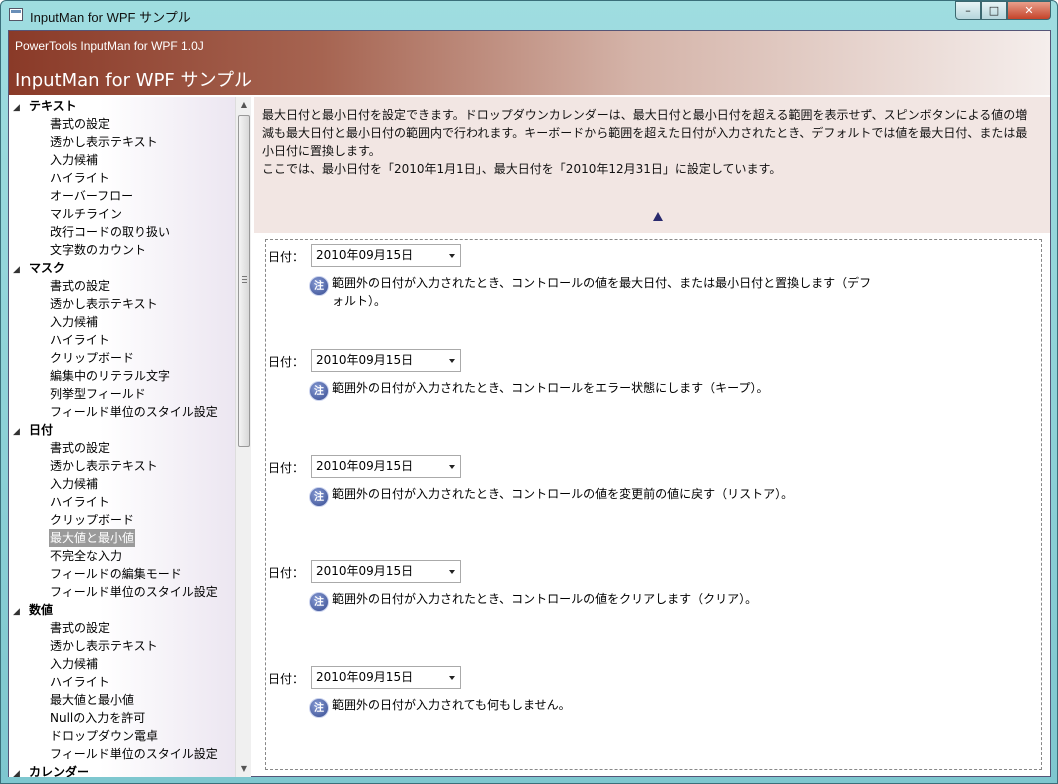  I want to click on tree-scrollbar: ▲ ▼, so click(243, 437).